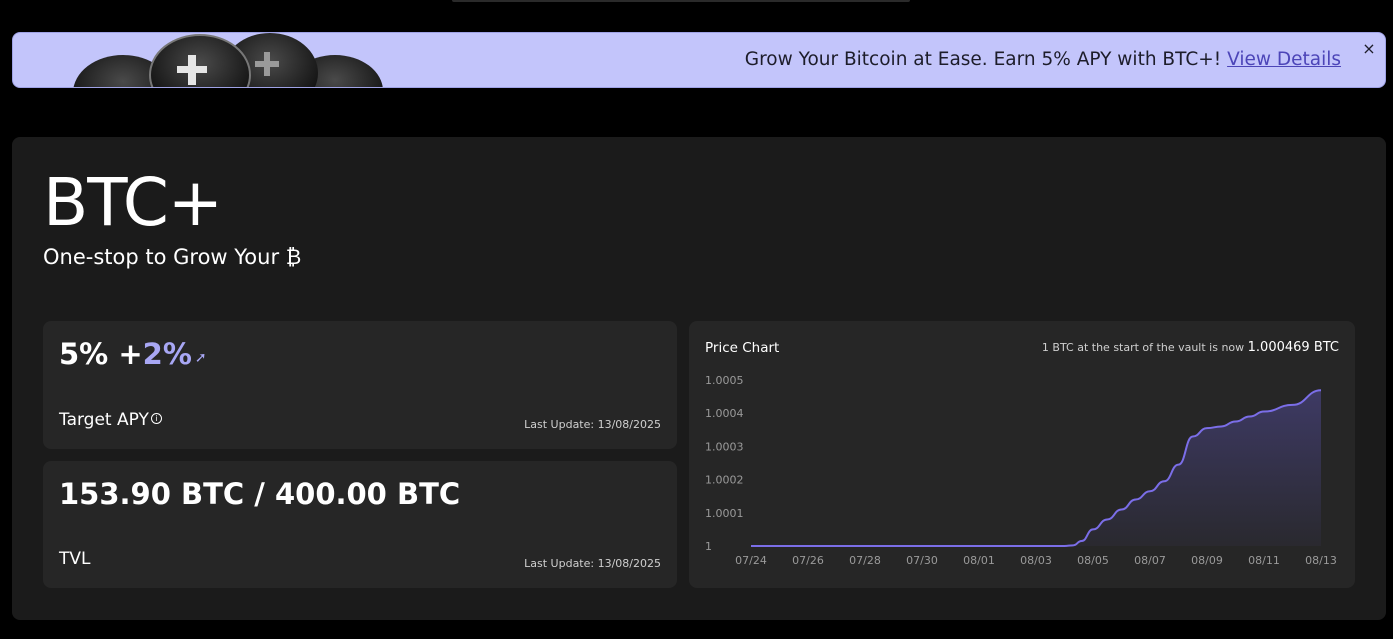 This screenshot has width=1393, height=639. What do you see at coordinates (724, 480) in the screenshot?
I see `y-tick-label: 1.0002` at bounding box center [724, 480].